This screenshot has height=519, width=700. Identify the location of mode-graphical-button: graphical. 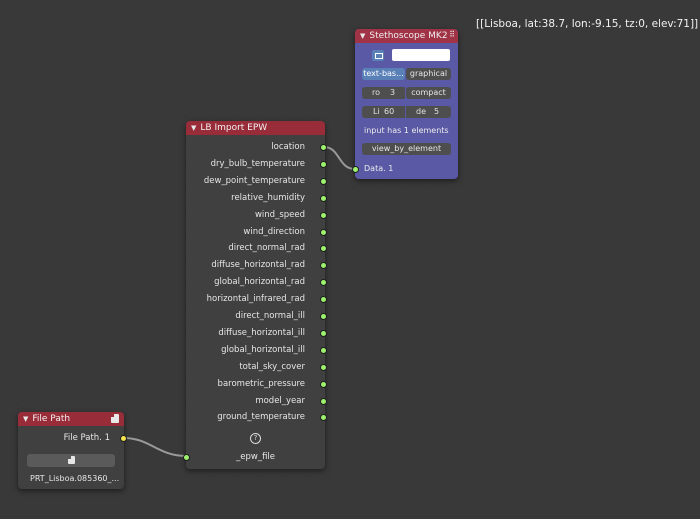
(428, 74).